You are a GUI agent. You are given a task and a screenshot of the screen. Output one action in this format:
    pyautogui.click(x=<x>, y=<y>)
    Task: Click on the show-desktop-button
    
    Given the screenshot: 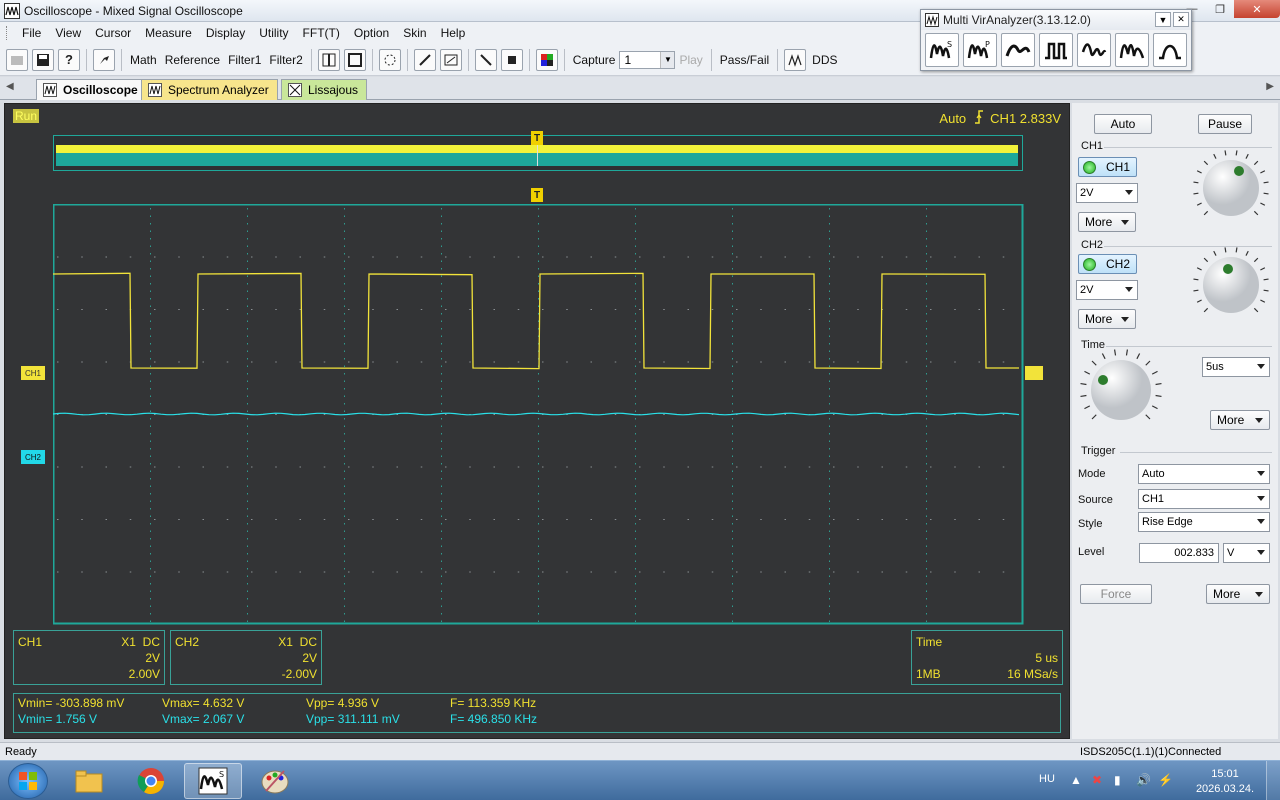 What is the action you would take?
    pyautogui.click(x=1273, y=780)
    